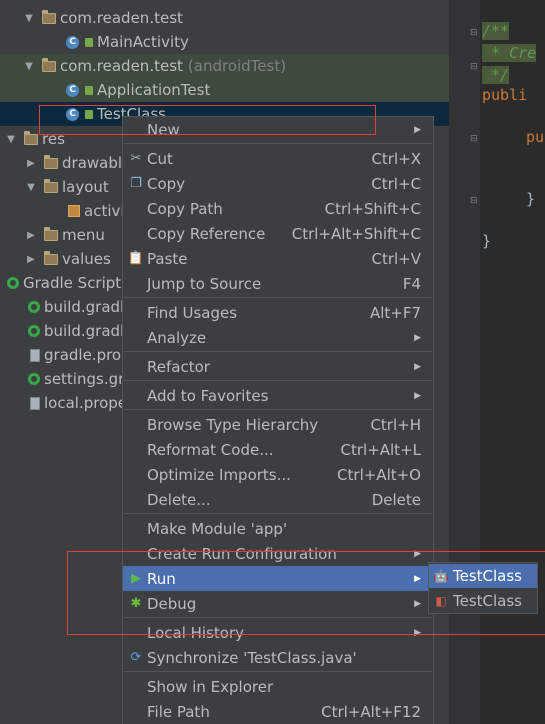  Describe the element at coordinates (278, 711) in the screenshot. I see `menu-item-file-path: File Path Ctrl+Alt+F12` at that location.